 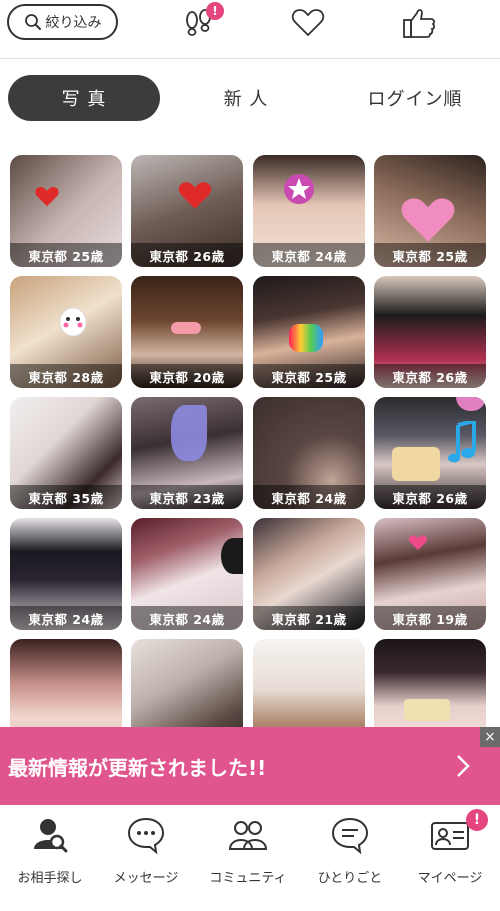 What do you see at coordinates (350, 836) in the screenshot?
I see `monologue-icon` at bounding box center [350, 836].